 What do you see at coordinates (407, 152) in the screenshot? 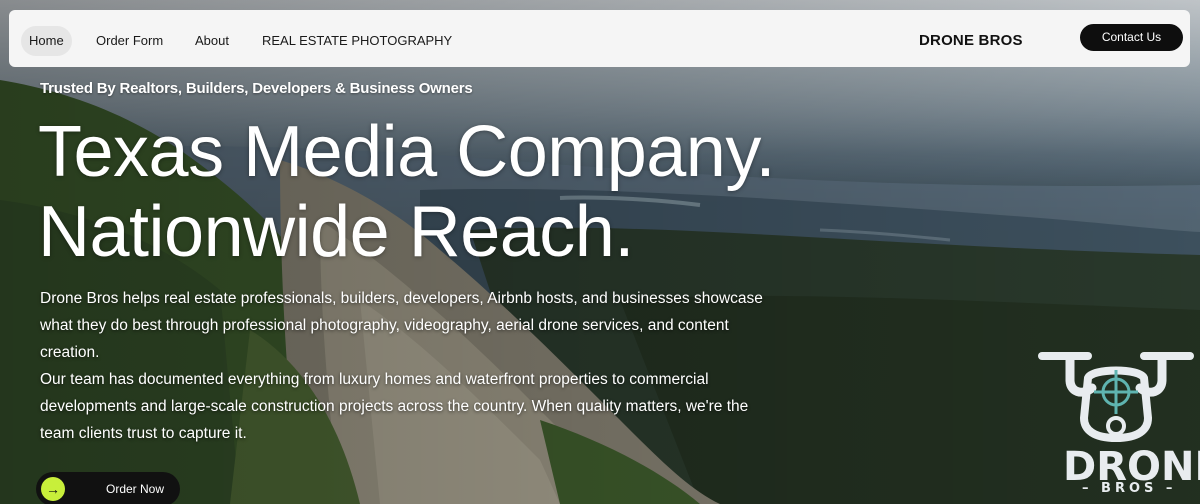
I see `headline-line-1: Texas Media Company.` at bounding box center [407, 152].